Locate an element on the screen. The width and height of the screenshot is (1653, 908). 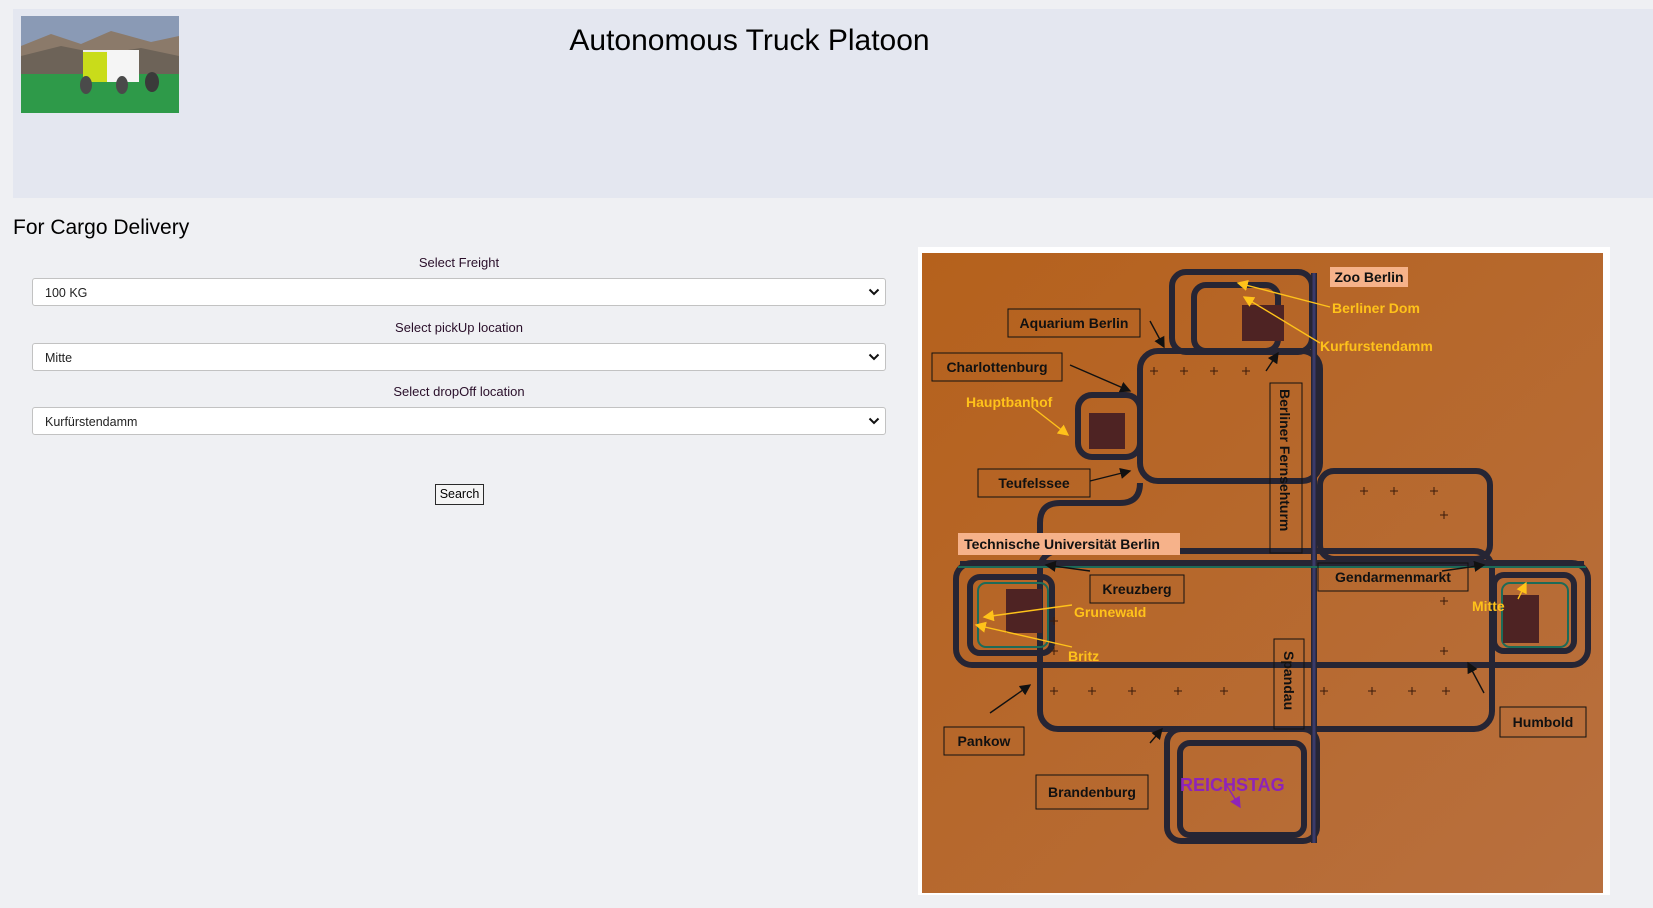
dropoff-label: Select dropOff location is located at coordinates (459, 391).